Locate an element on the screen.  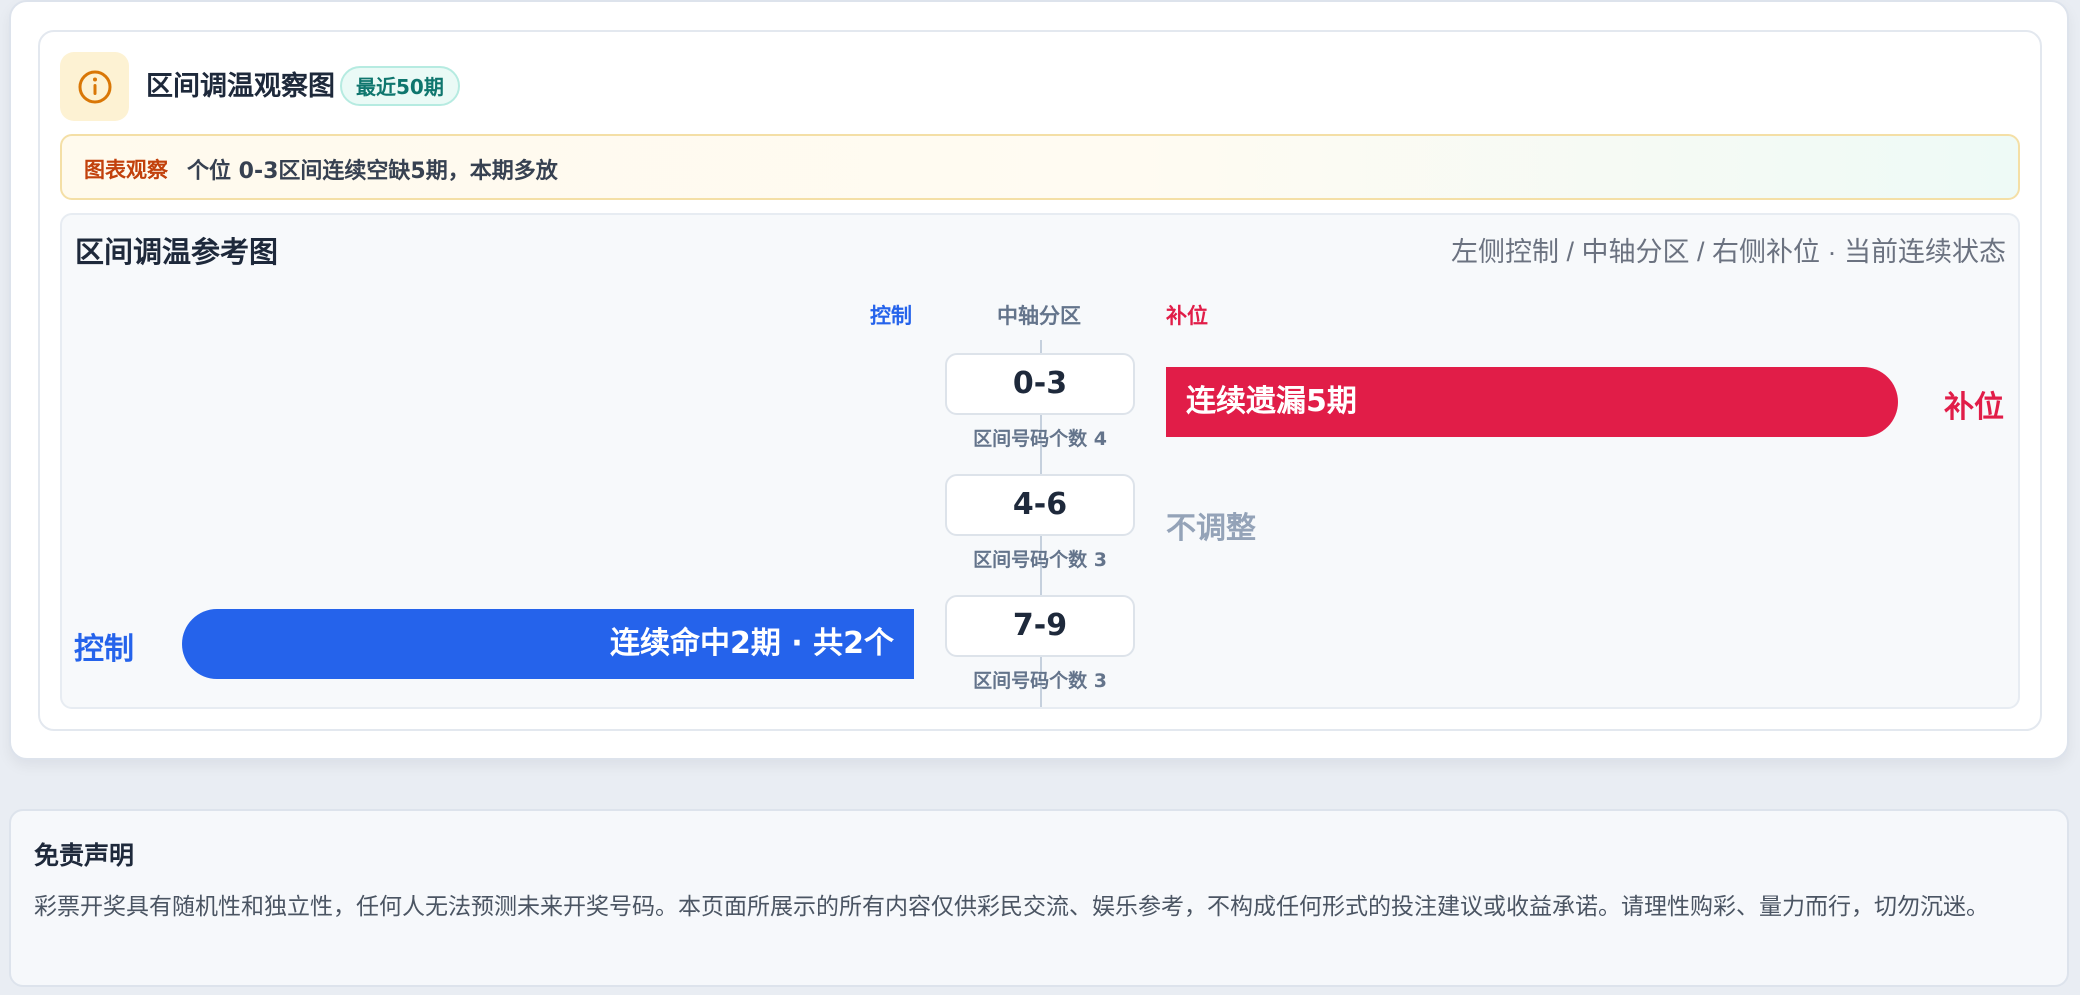
range-box-4-6: 4-6 is located at coordinates (1040, 505).